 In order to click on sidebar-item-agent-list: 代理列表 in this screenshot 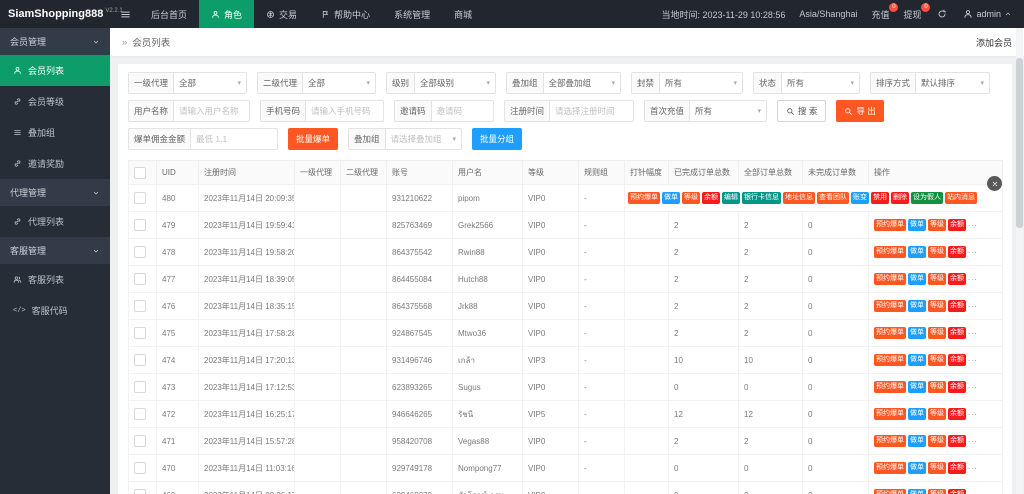, I will do `click(55, 221)`.